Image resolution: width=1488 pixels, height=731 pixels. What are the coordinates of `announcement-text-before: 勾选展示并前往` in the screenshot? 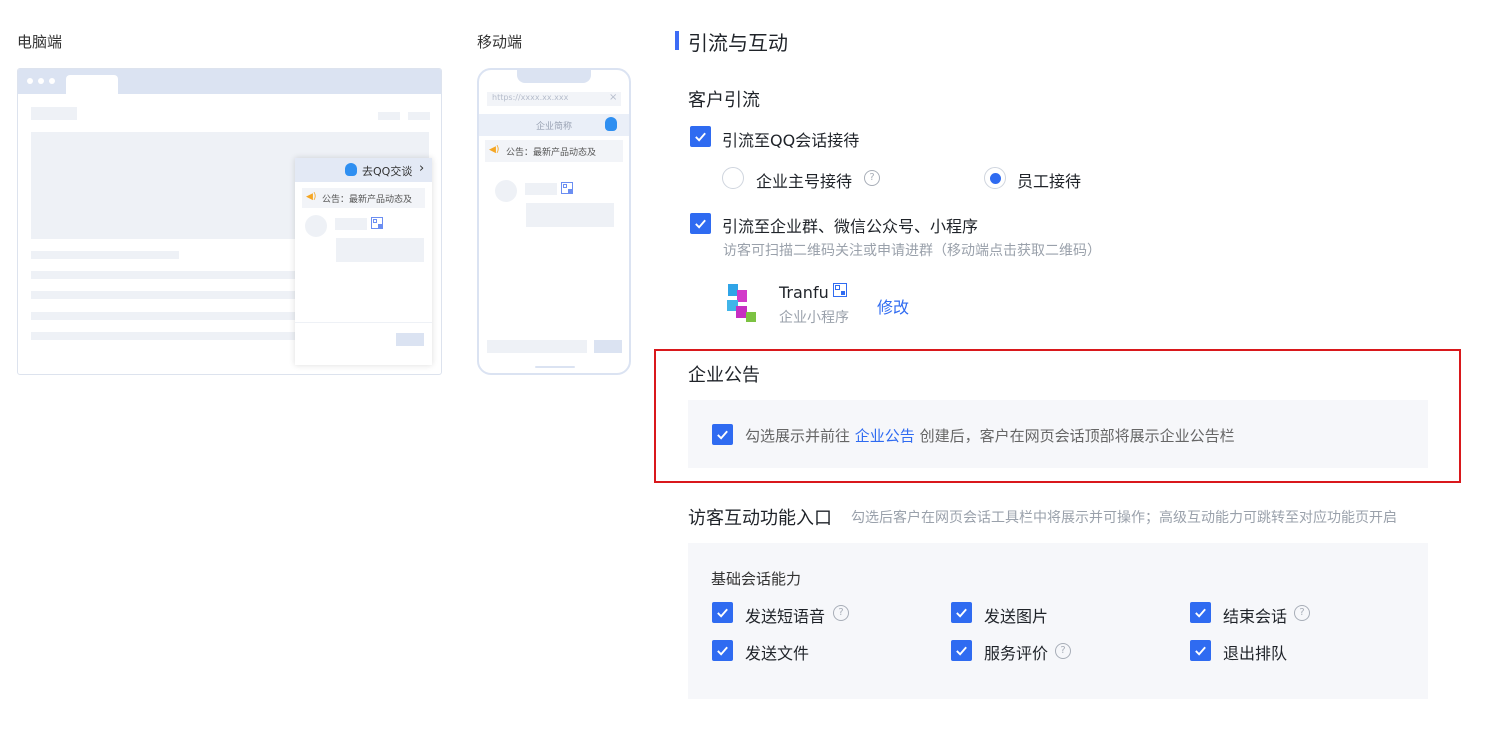 It's located at (798, 436).